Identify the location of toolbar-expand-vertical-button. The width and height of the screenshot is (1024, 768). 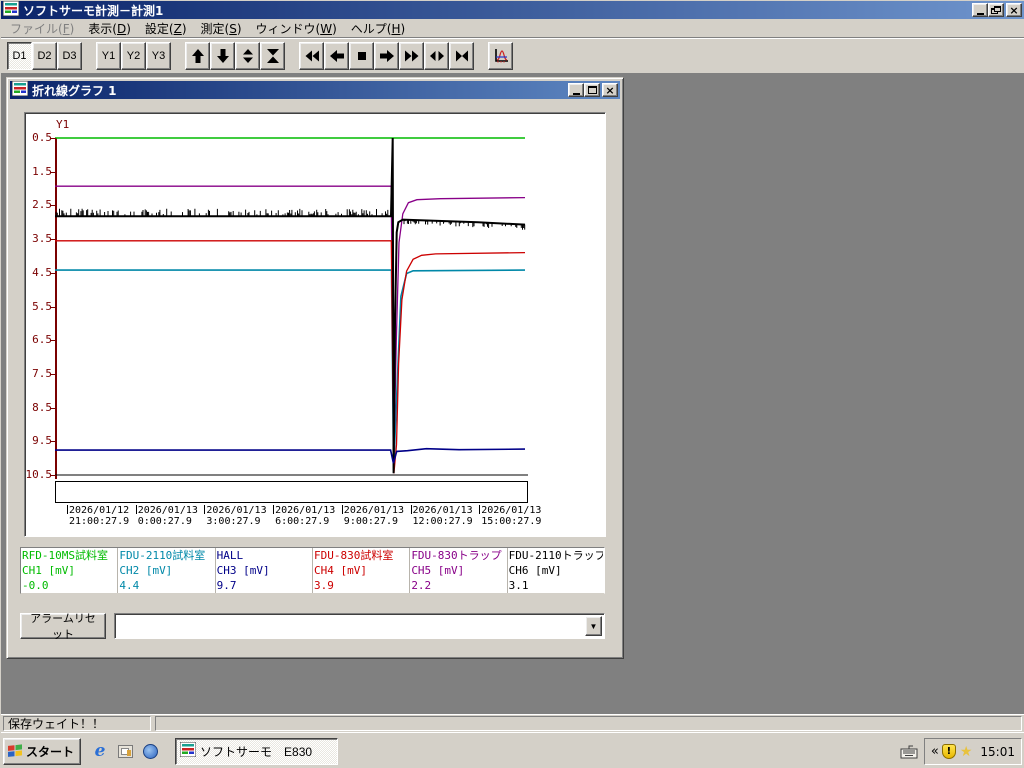
(247, 55).